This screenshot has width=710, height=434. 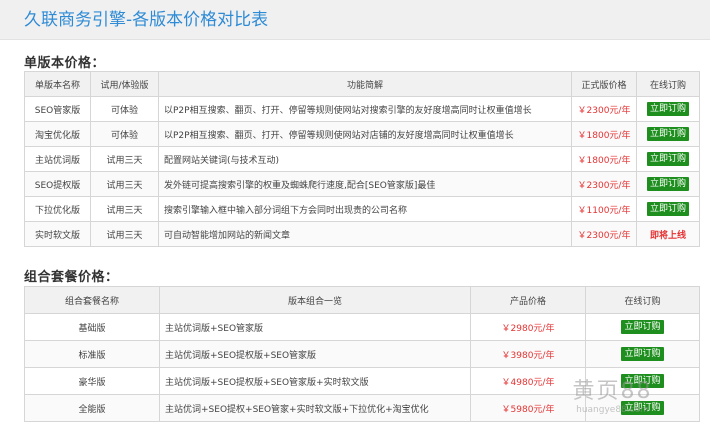 What do you see at coordinates (65, 63) in the screenshot?
I see `single-version-title: 单版本价格：` at bounding box center [65, 63].